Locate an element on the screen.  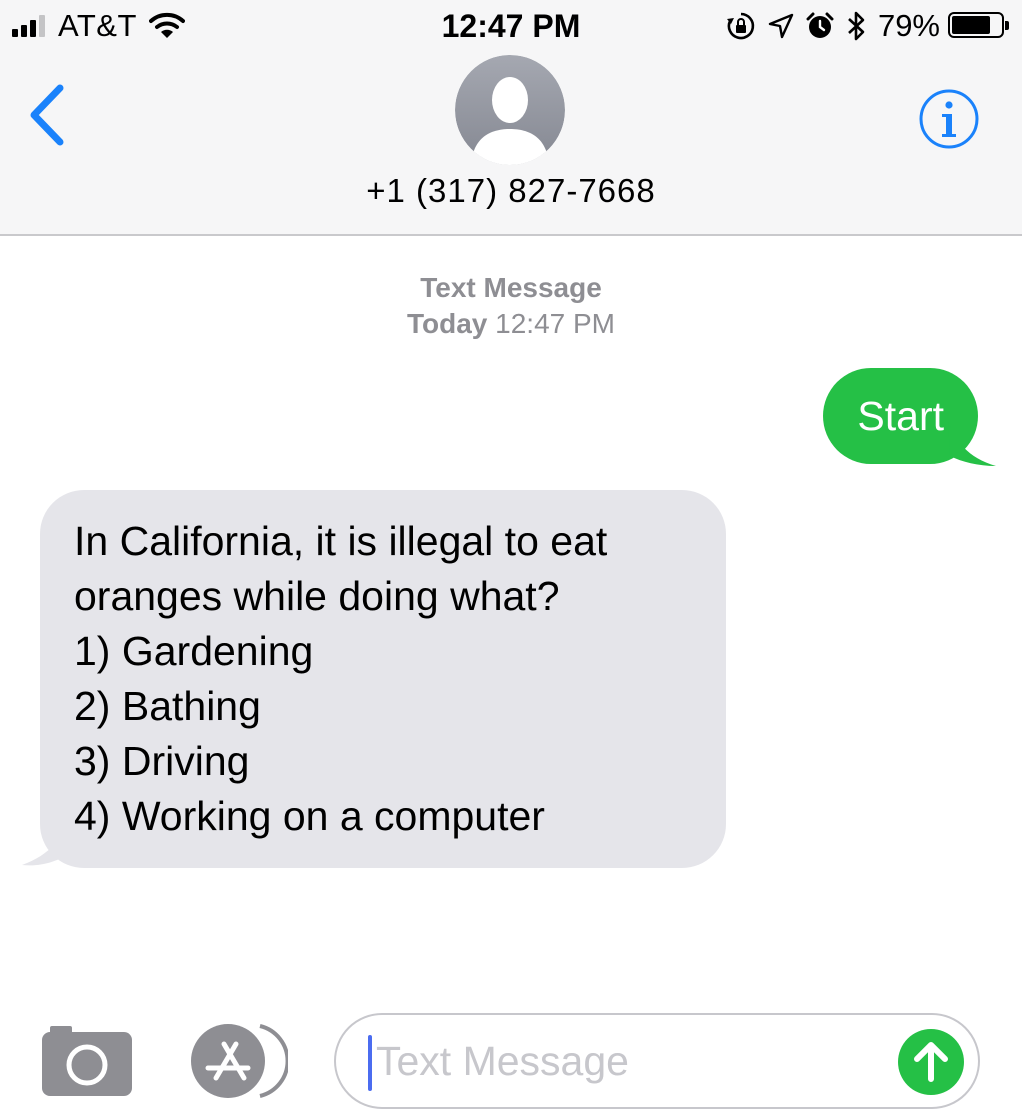
bluetooth-icon is located at coordinates (856, 26).